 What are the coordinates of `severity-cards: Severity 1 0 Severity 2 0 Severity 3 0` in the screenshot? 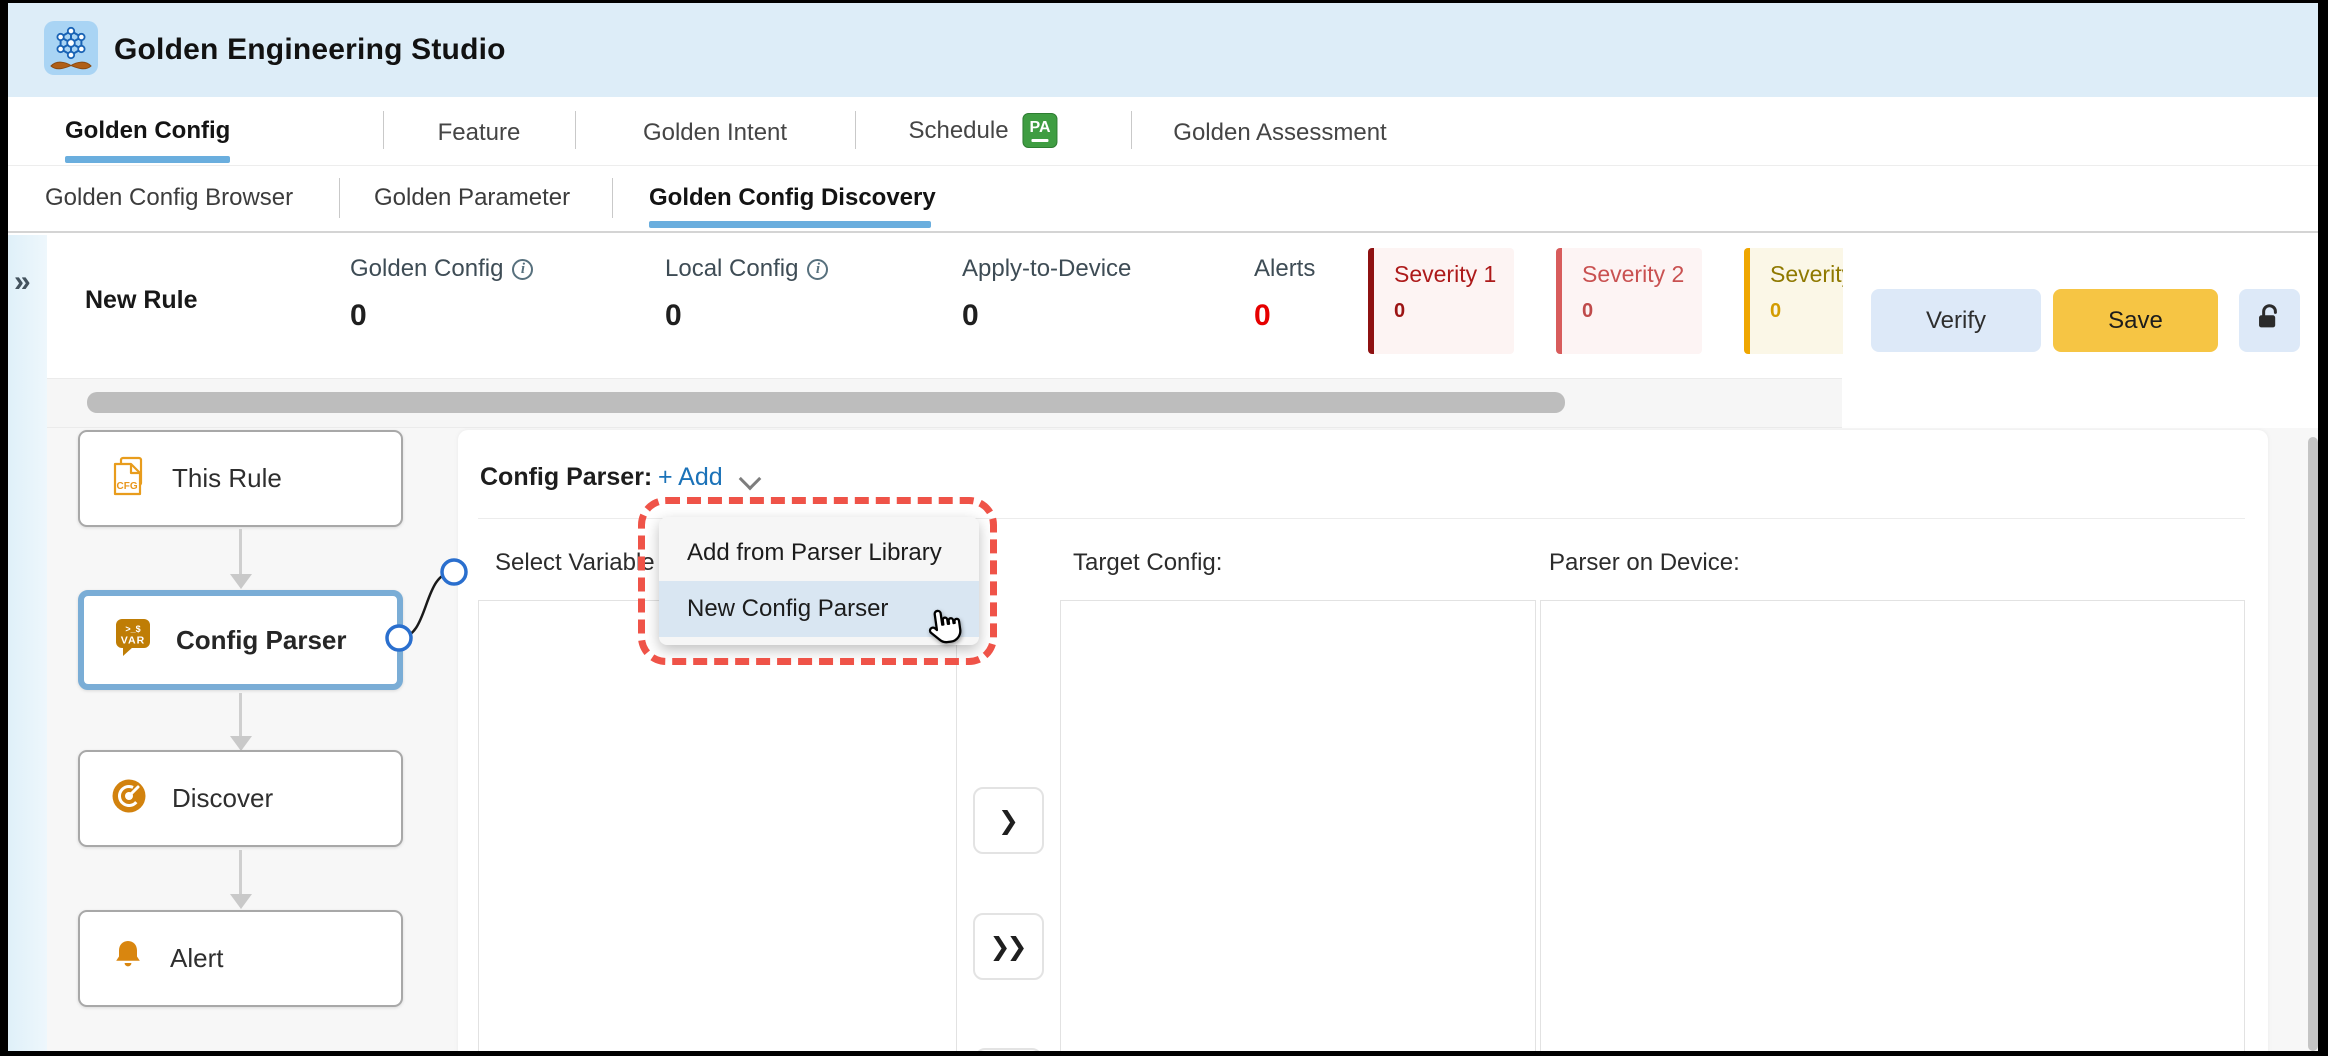 It's located at (1605, 301).